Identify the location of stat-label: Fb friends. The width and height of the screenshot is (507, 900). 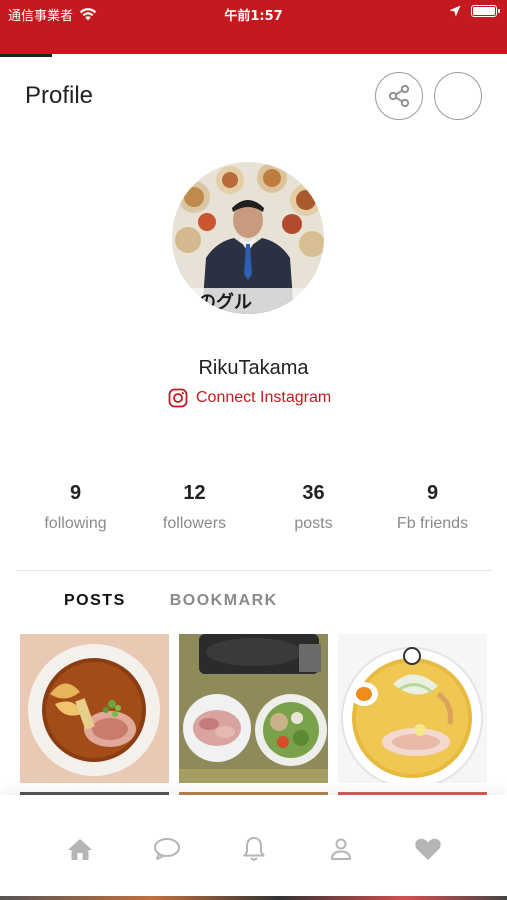
(432, 523).